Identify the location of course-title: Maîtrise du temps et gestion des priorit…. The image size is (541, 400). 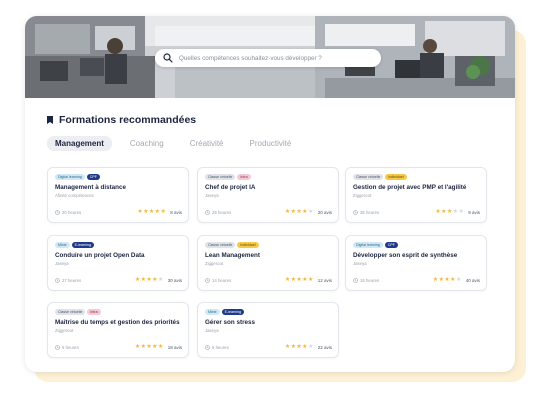
(117, 322).